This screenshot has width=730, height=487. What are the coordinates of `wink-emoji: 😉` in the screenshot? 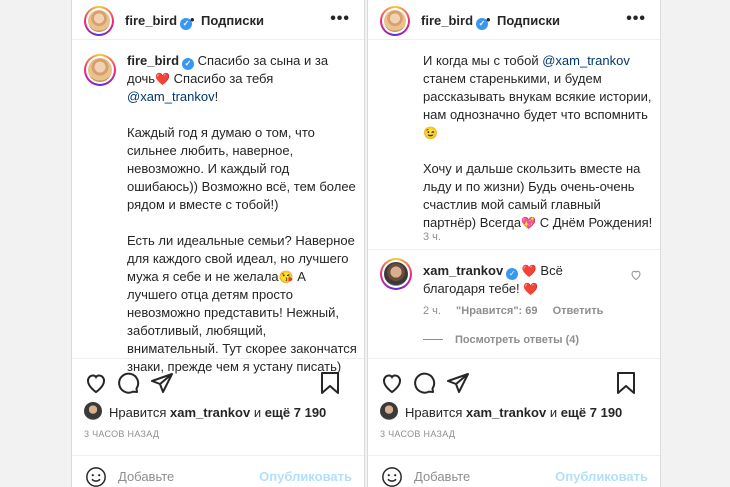 It's located at (430, 133).